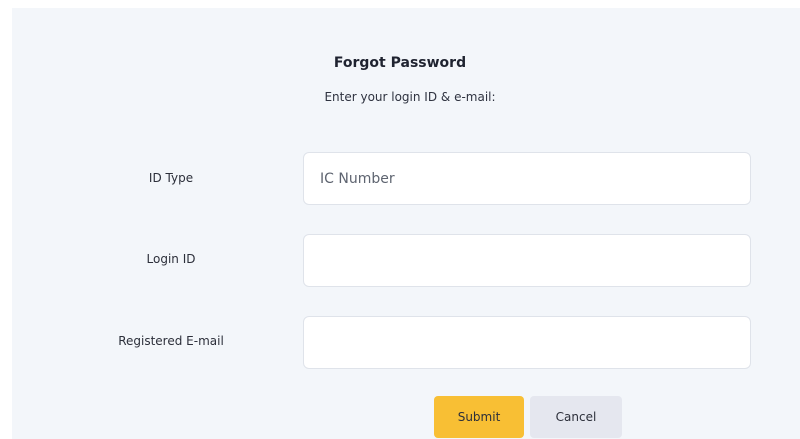  Describe the element at coordinates (400, 63) in the screenshot. I see `form-title: Forgot Password` at that location.